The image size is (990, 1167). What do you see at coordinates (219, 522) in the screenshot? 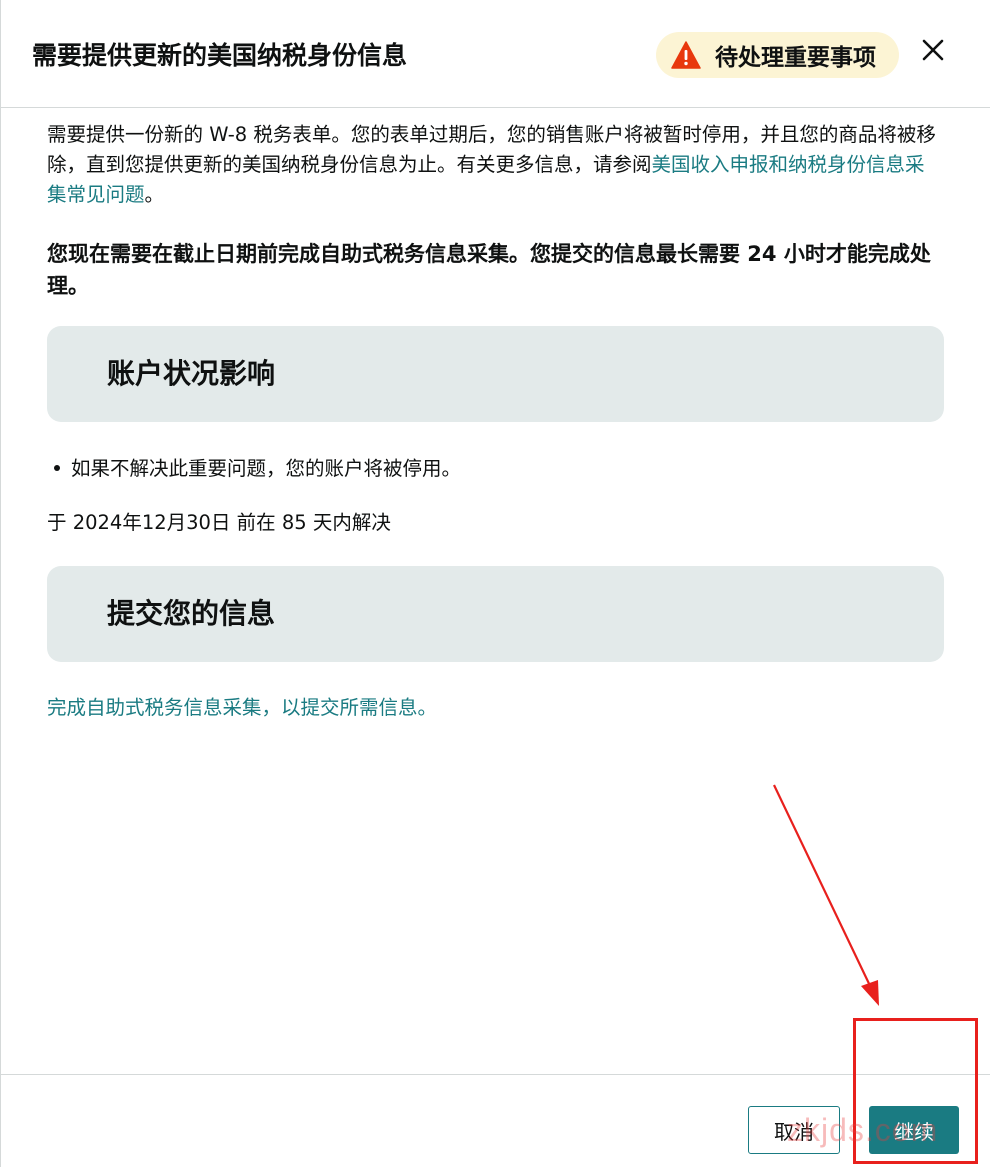
I see `resolve-deadline-text: 于 2024年12月30日 前在 85 天内解决` at bounding box center [219, 522].